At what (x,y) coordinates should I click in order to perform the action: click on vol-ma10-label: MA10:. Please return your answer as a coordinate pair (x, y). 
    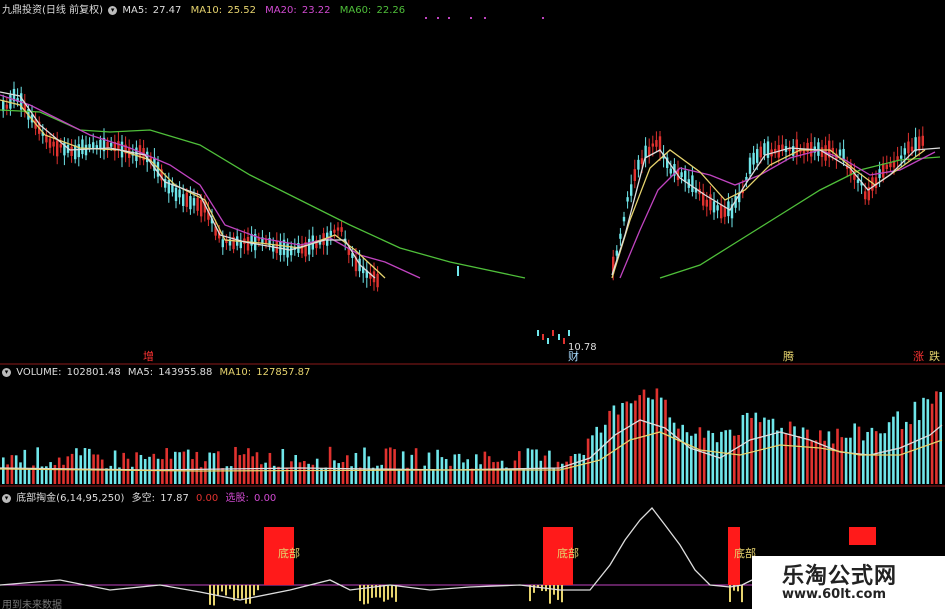
    Looking at the image, I should click on (235, 372).